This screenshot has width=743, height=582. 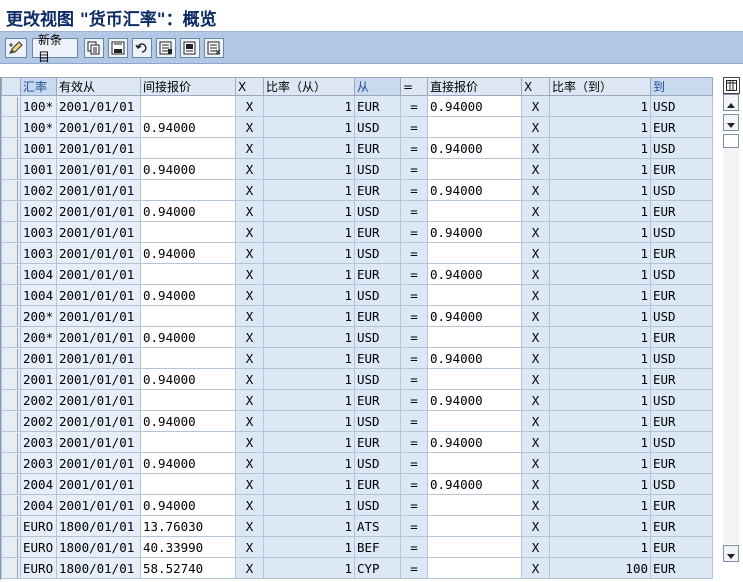 What do you see at coordinates (166, 48) in the screenshot?
I see `select-all-button` at bounding box center [166, 48].